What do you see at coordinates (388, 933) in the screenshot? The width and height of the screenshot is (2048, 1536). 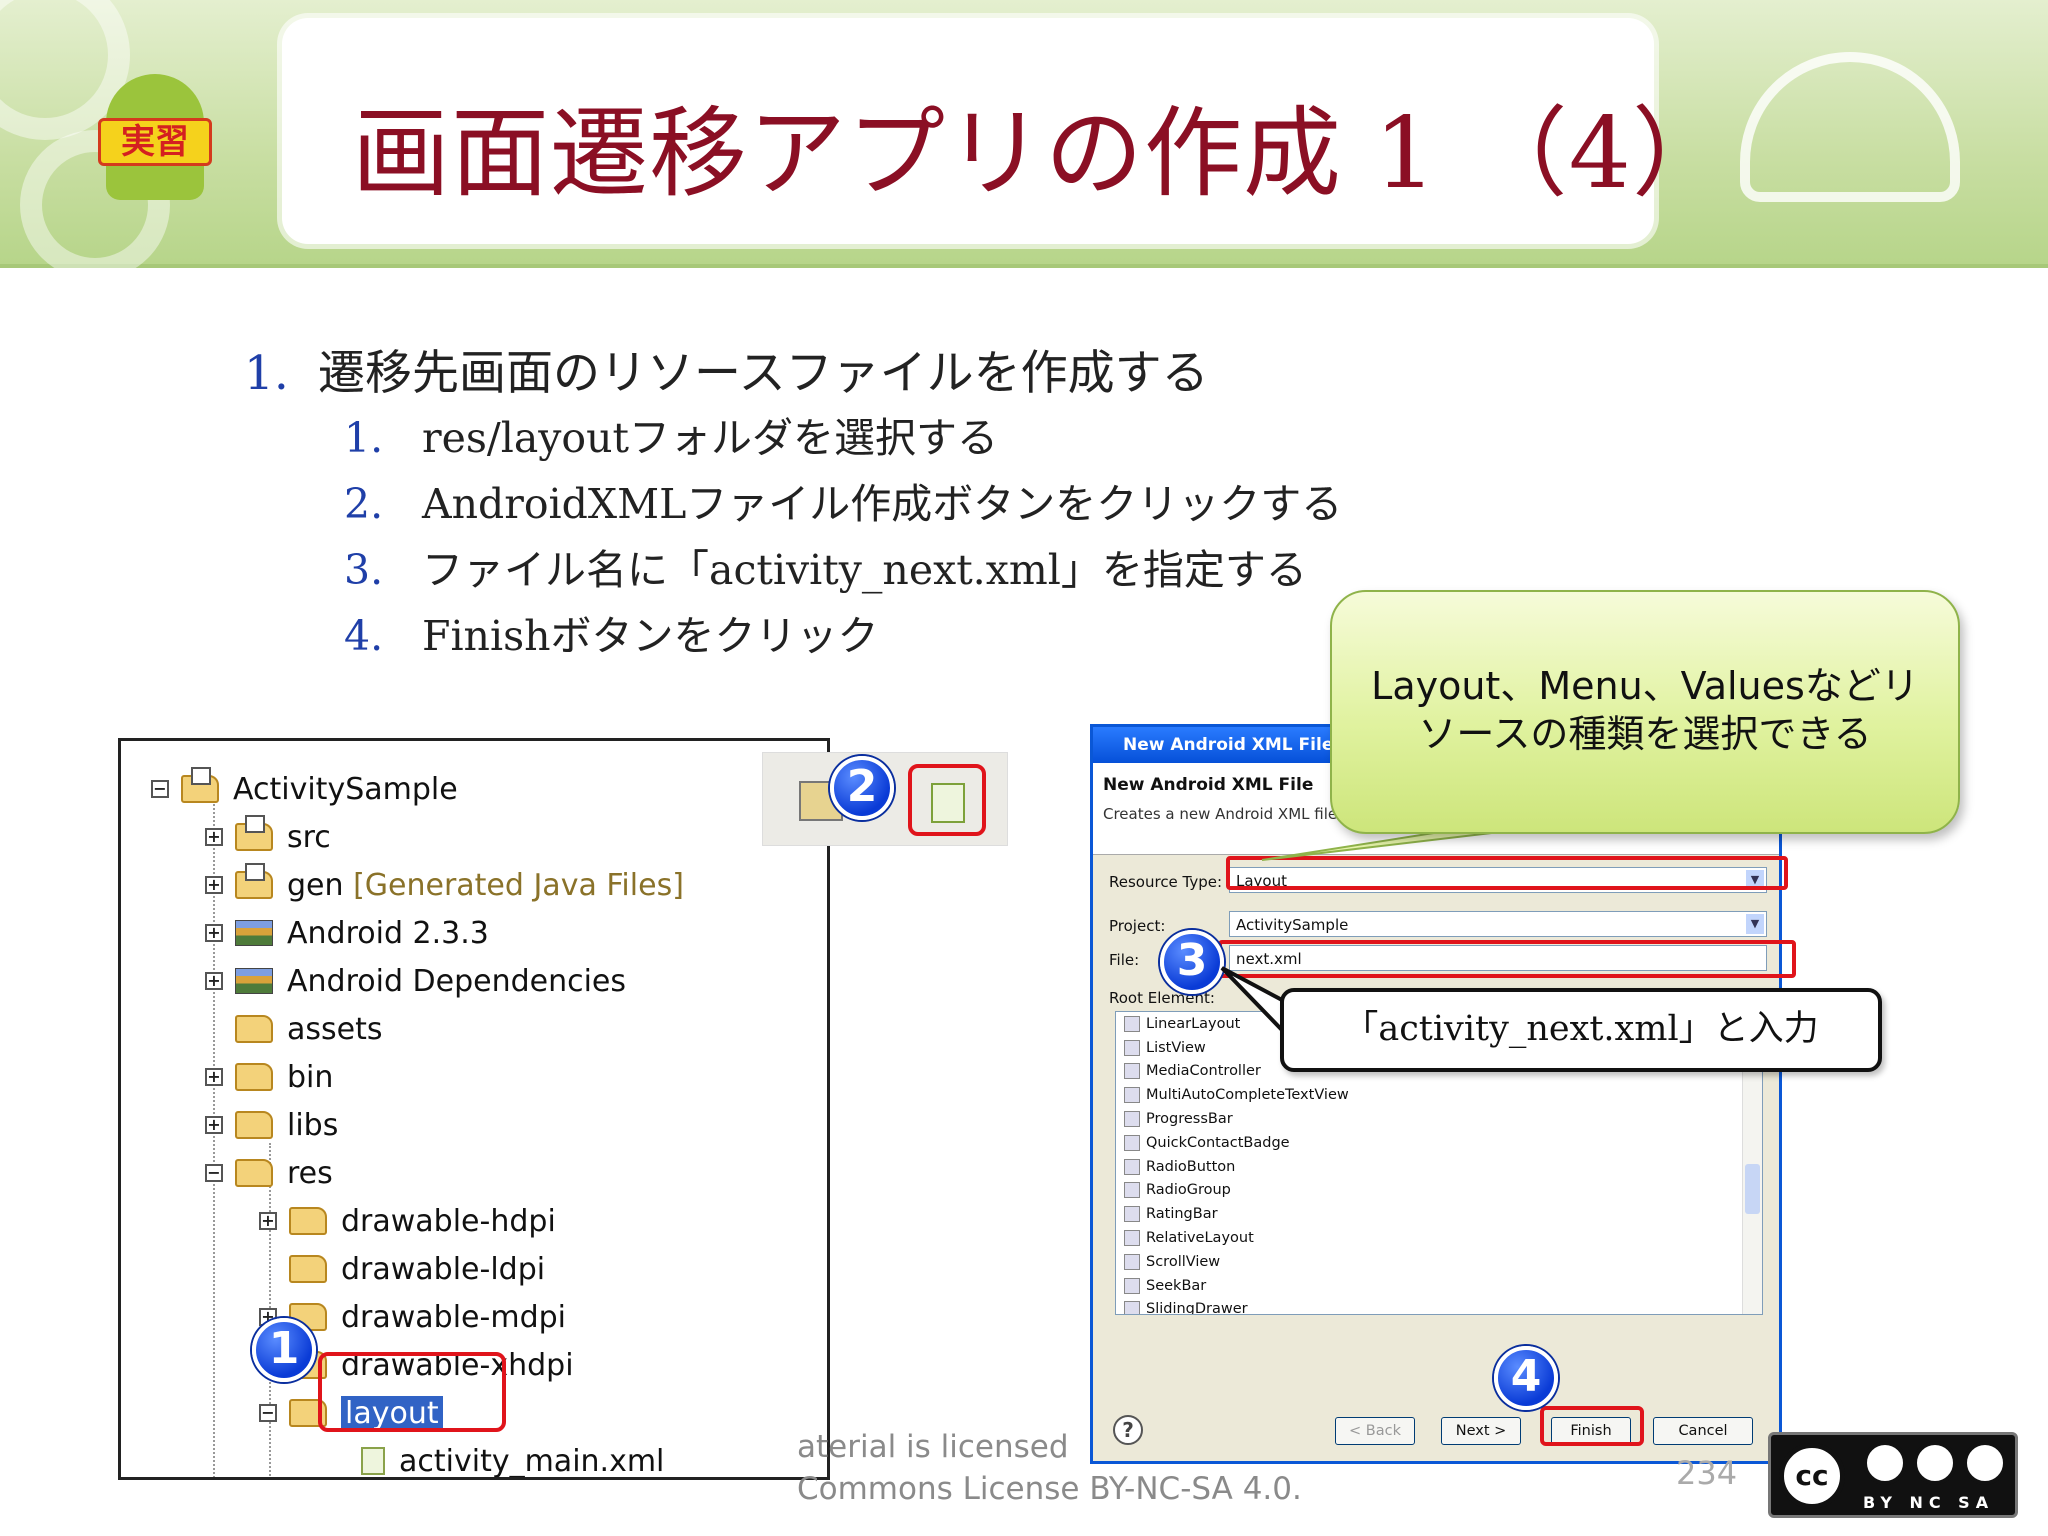 I see `tree-item-label: Android 2.3.3` at bounding box center [388, 933].